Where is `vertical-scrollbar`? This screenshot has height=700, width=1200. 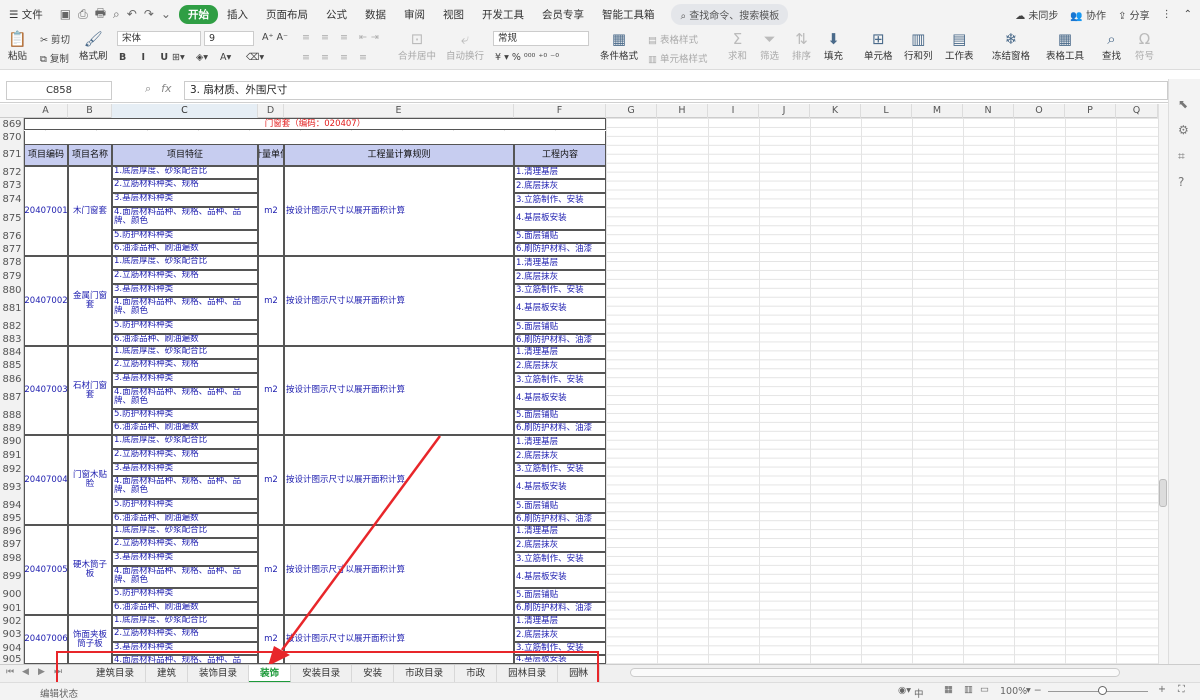 vertical-scrollbar is located at coordinates (1163, 384).